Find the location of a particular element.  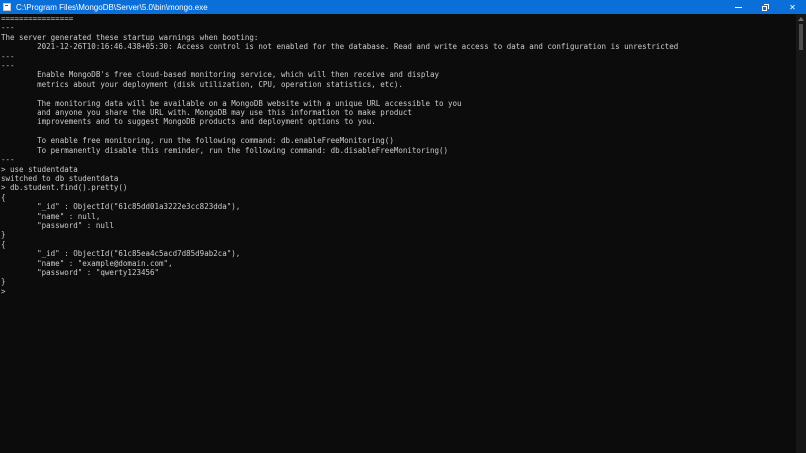

console-line: > is located at coordinates (3, 291).